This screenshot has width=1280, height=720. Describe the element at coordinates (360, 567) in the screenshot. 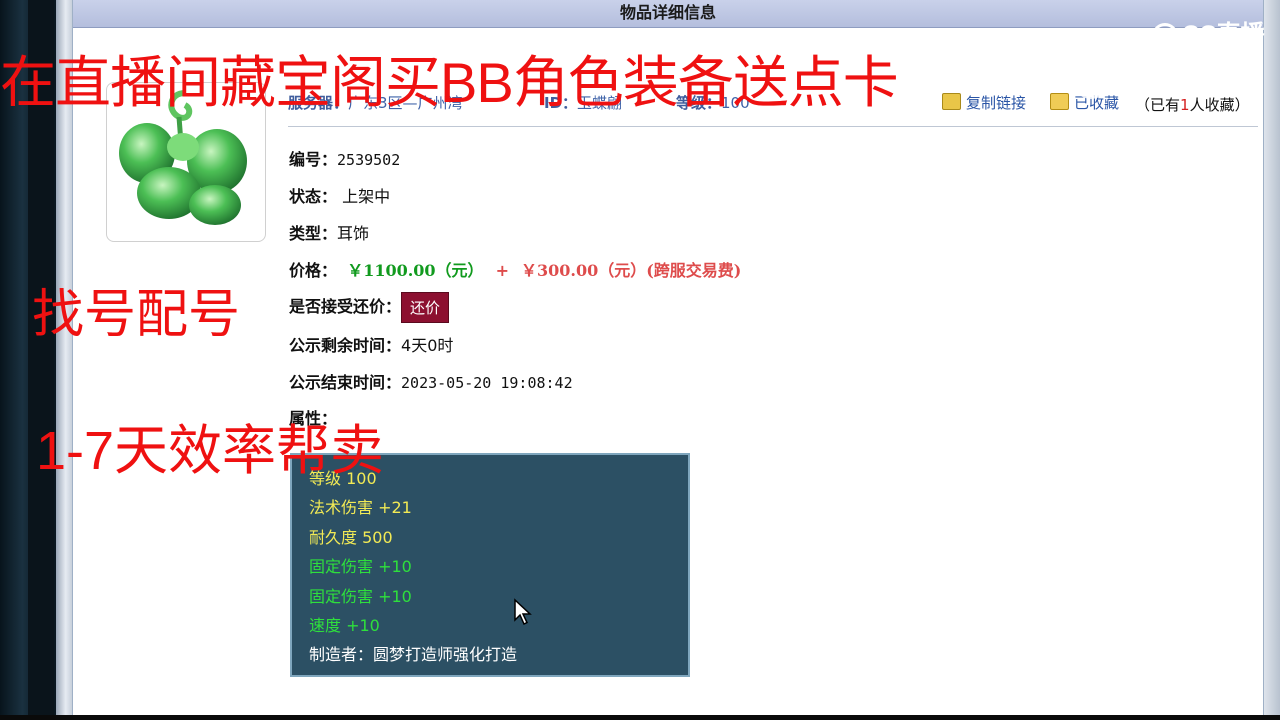

I see `attr-fixed-damage-1: 固定伤害 +10` at that location.